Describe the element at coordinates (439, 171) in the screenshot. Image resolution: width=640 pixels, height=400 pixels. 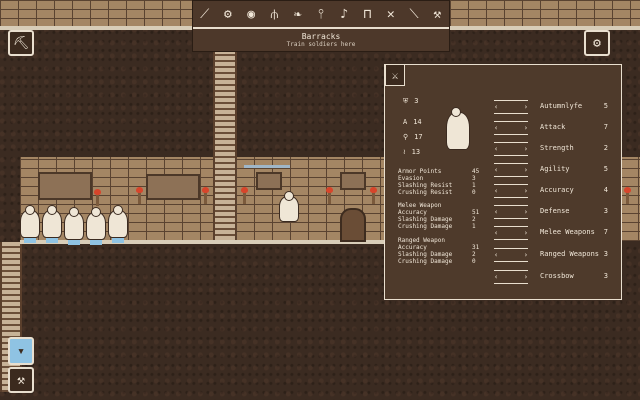
I see `combat-stat: Armor Points 45` at that location.